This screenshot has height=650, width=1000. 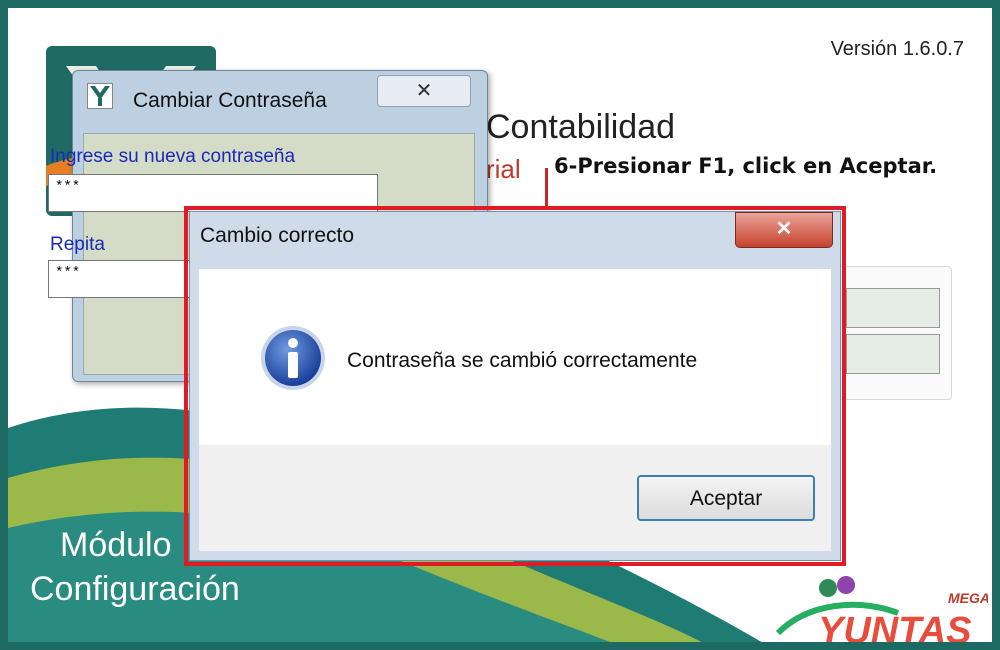 What do you see at coordinates (116, 545) in the screenshot?
I see `module-label: Módulo` at bounding box center [116, 545].